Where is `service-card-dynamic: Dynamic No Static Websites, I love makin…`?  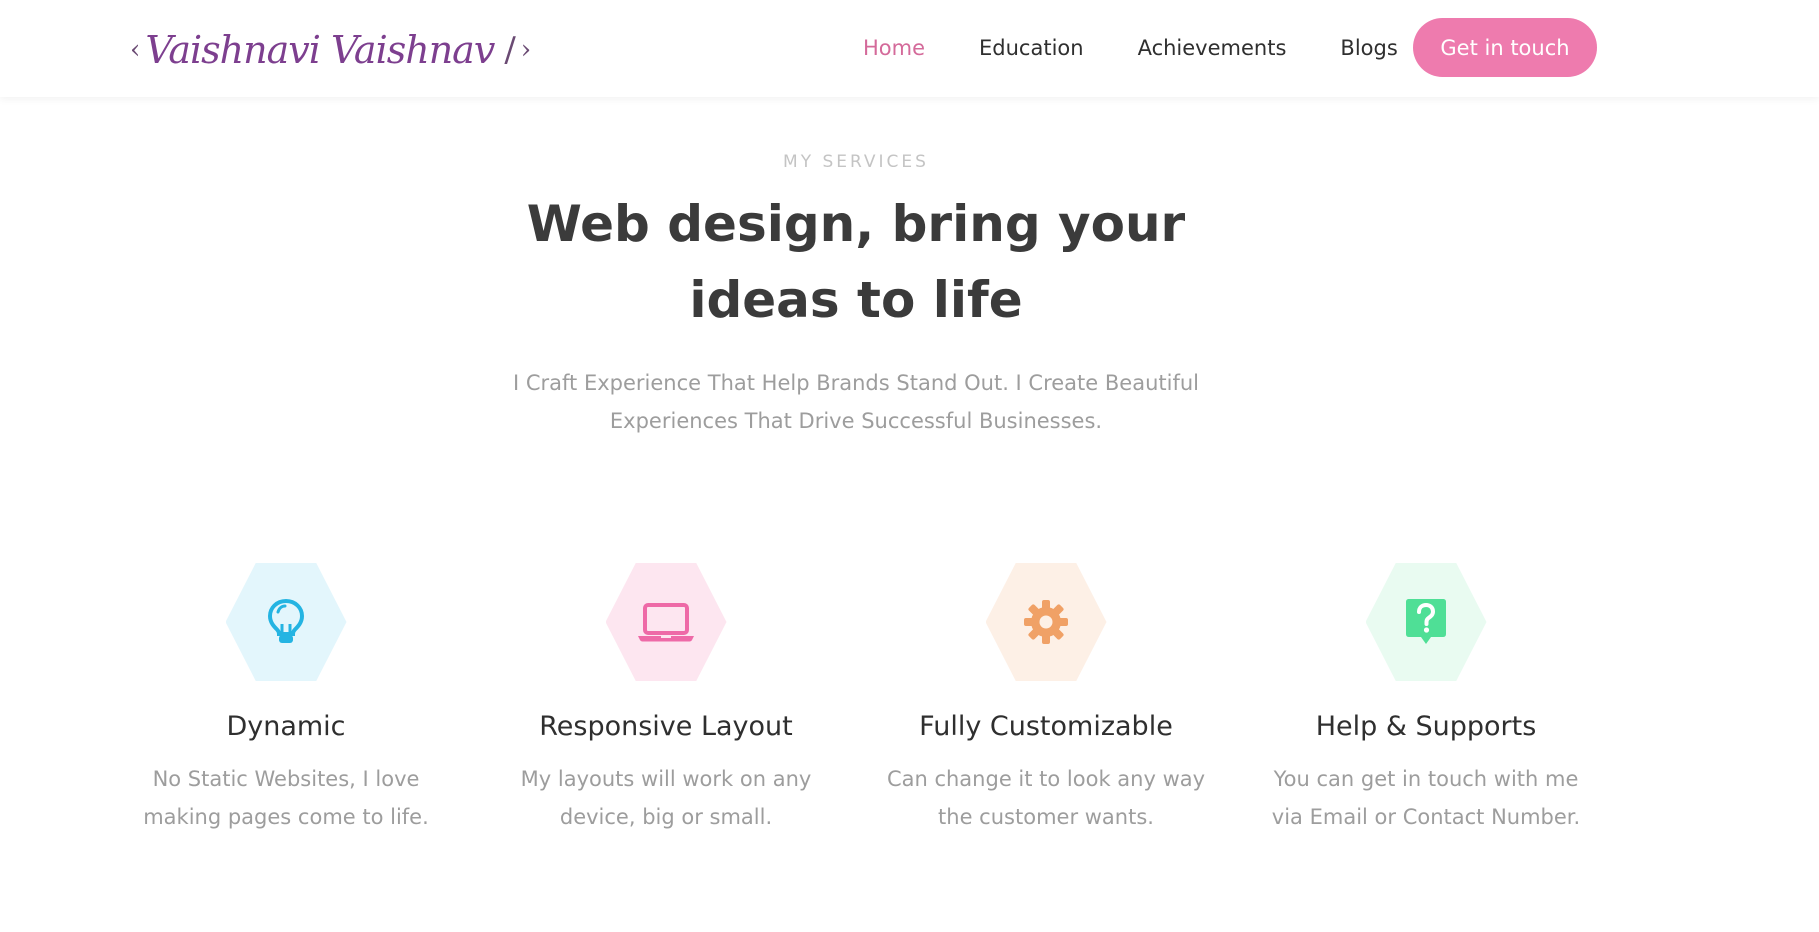 service-card-dynamic: Dynamic No Static Websites, I love makin… is located at coordinates (286, 699).